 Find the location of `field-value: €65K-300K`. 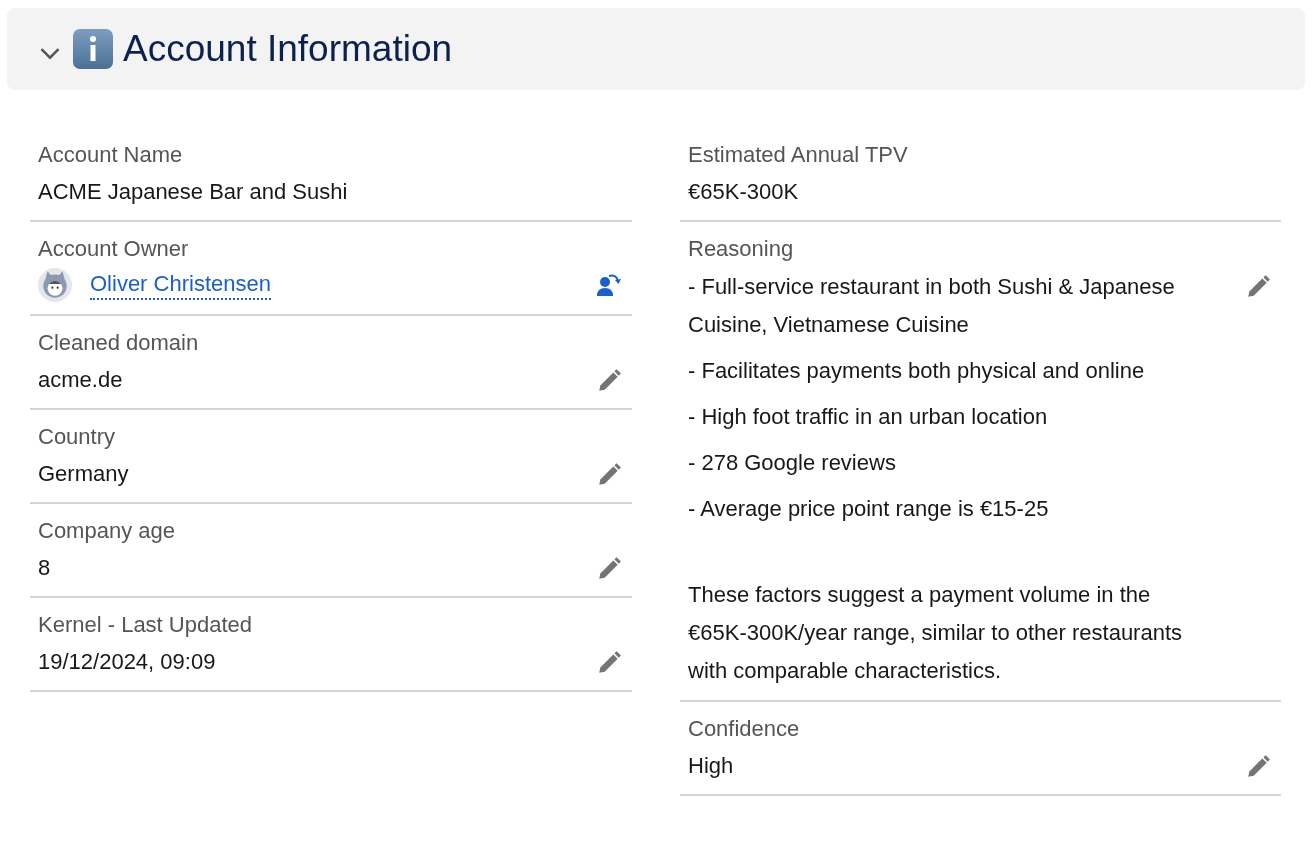

field-value: €65K-300K is located at coordinates (743, 192).